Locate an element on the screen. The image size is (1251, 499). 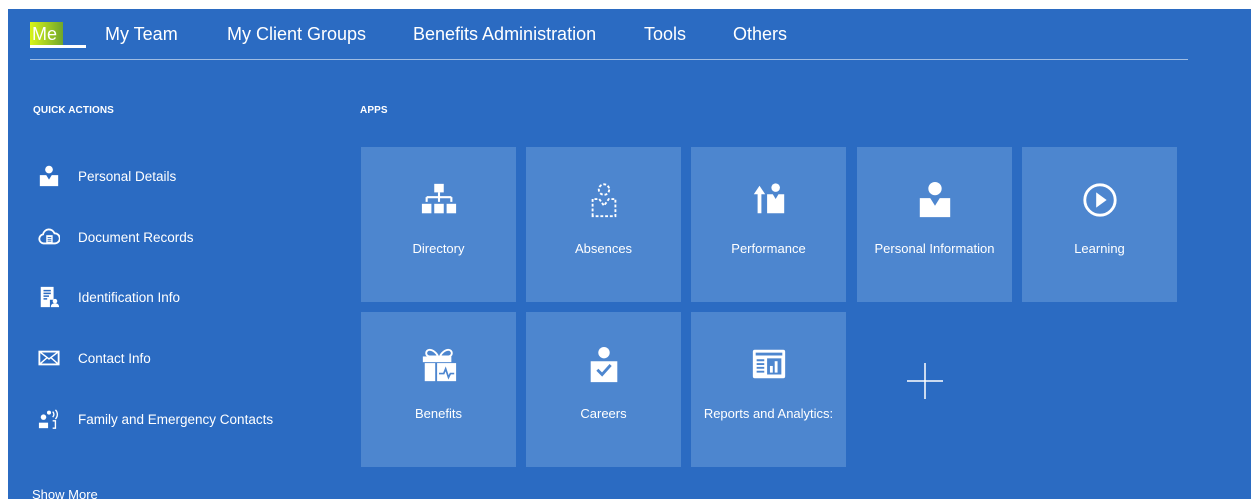
app-tile-label: Personal Information is located at coordinates (934, 248).